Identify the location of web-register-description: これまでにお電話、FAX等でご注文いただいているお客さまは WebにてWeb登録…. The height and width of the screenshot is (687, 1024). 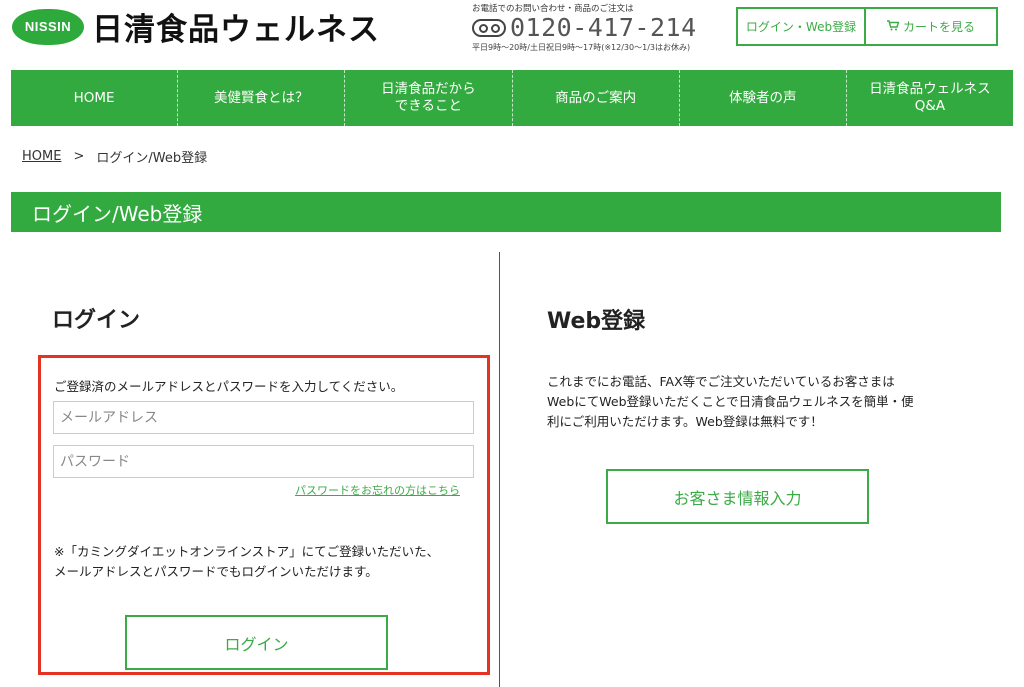
(730, 401).